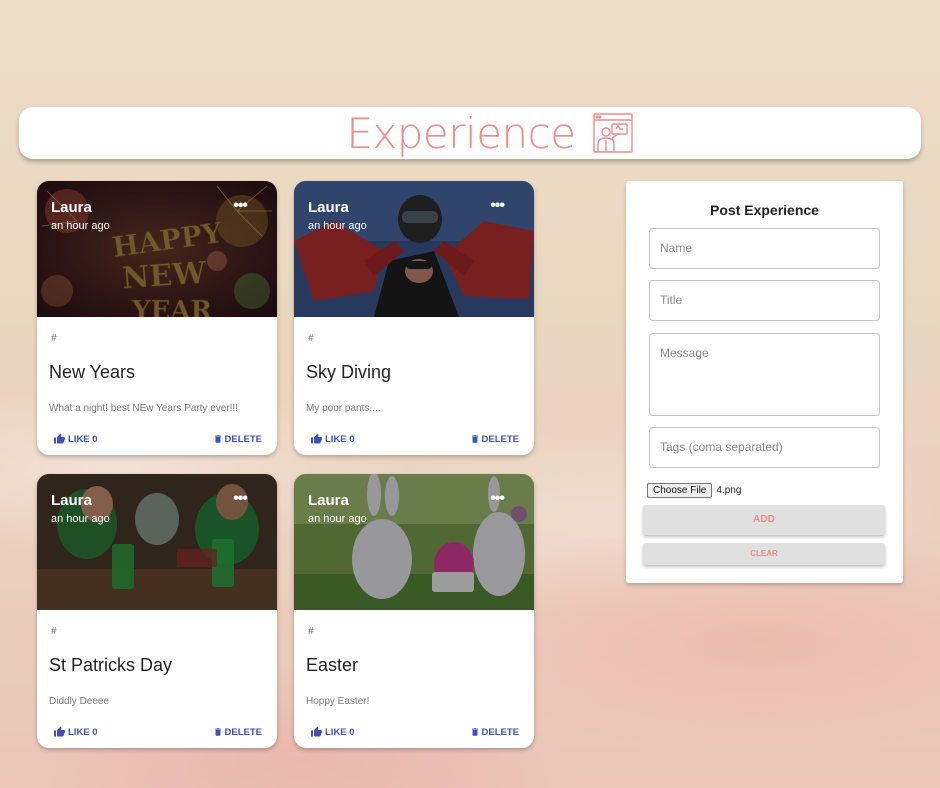  I want to click on post-title: Easter, so click(332, 665).